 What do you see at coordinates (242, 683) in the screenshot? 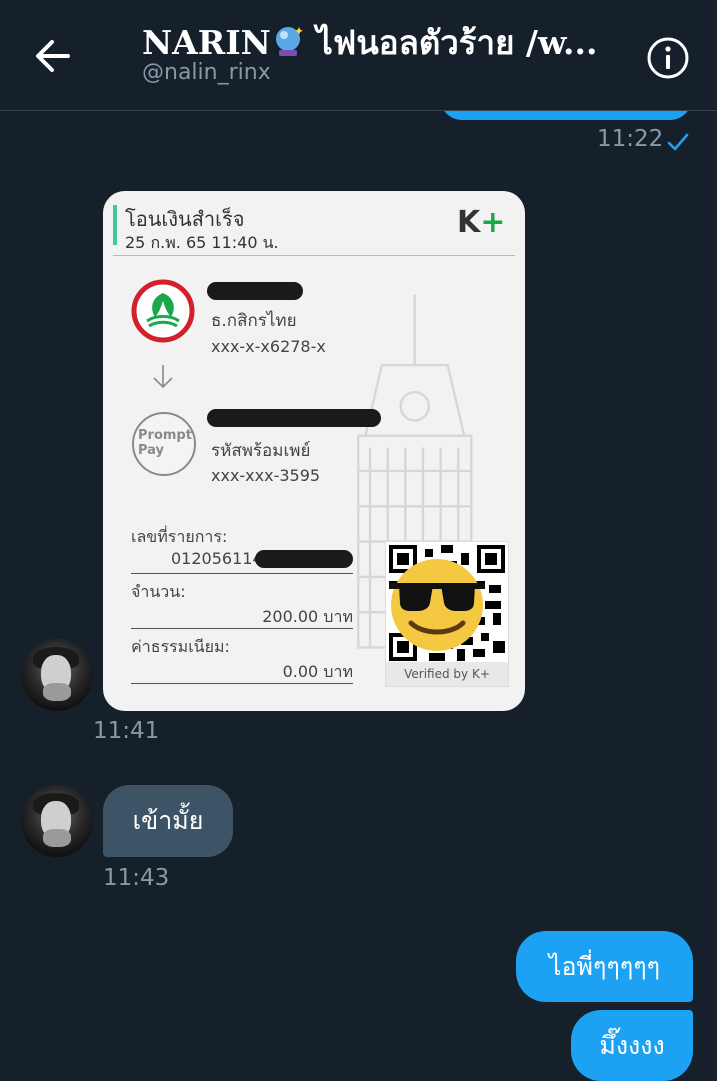
I see `fee-underline` at bounding box center [242, 683].